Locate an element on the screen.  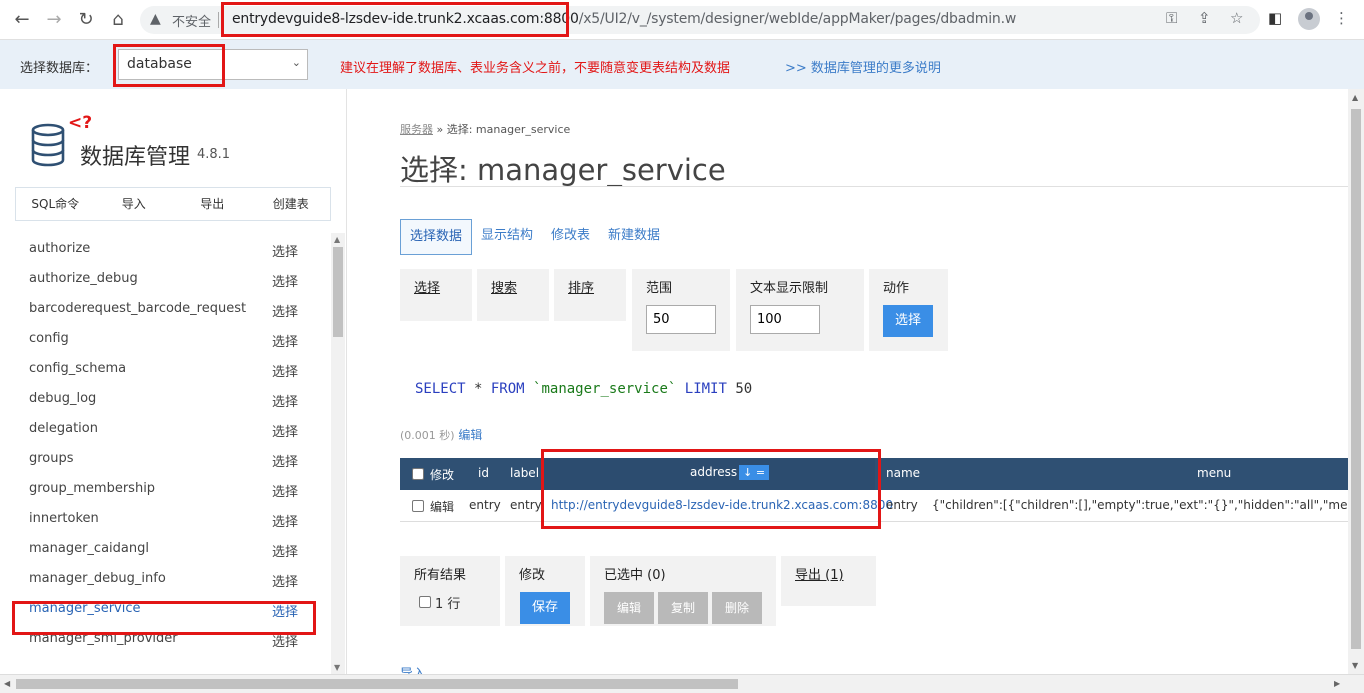
table-list-item: config_schema 选择 is located at coordinates (165, 368).